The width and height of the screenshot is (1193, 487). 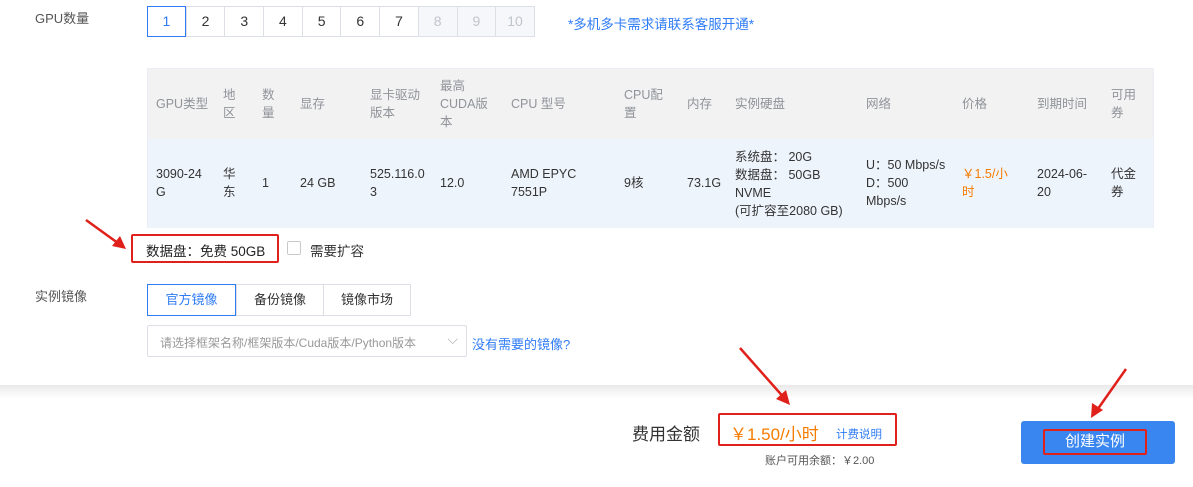 I want to click on arrow-to-cost, so click(x=764, y=376).